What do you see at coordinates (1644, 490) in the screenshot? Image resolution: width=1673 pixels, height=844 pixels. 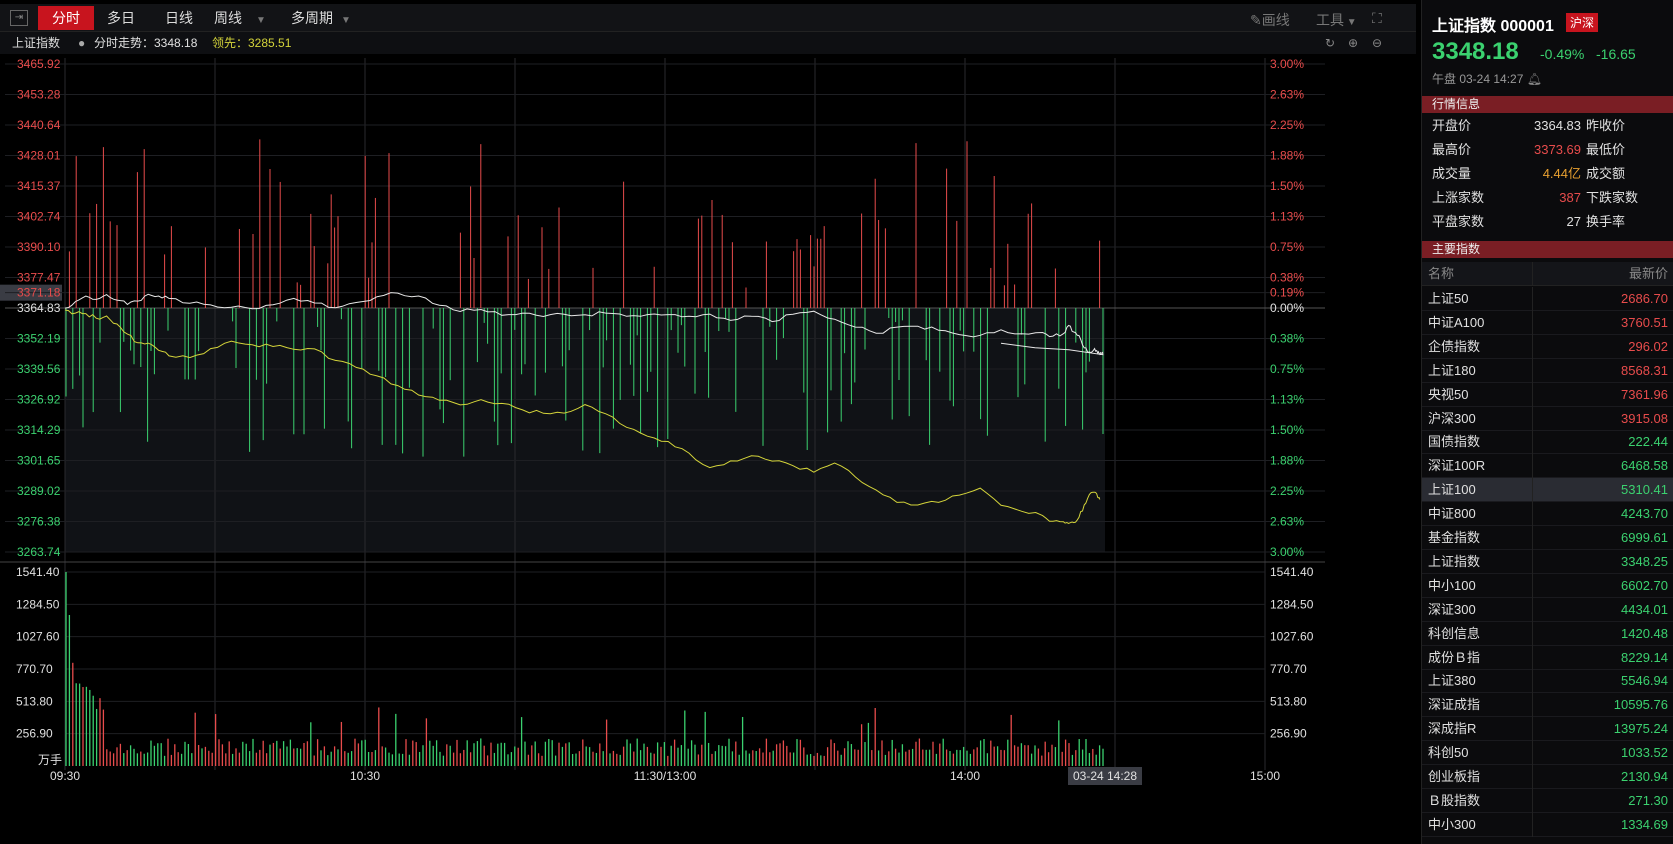 I see `index-price: 5310.41` at bounding box center [1644, 490].